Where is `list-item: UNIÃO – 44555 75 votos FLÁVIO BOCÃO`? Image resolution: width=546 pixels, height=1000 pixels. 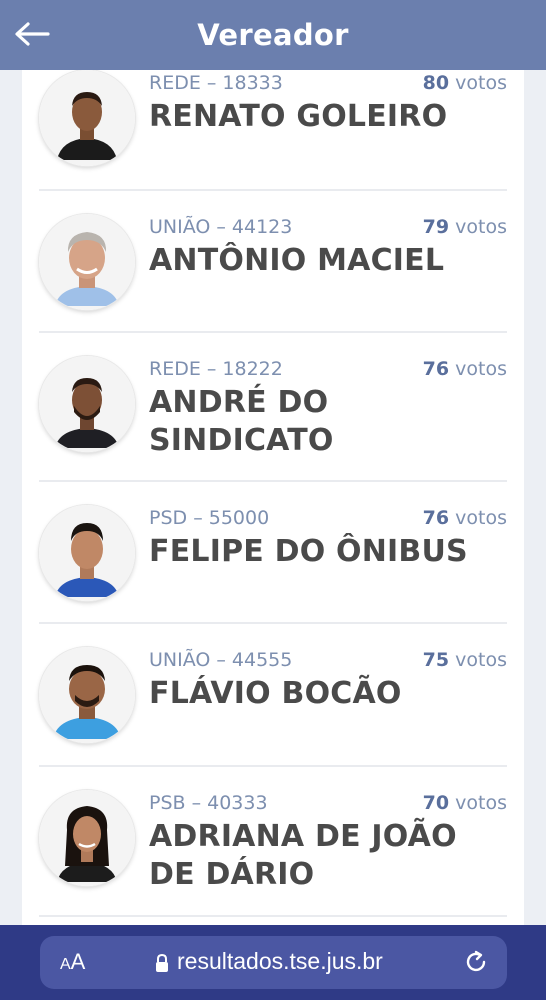
list-item: UNIÃO – 44555 75 votos FLÁVIO BOCÃO is located at coordinates (273, 695).